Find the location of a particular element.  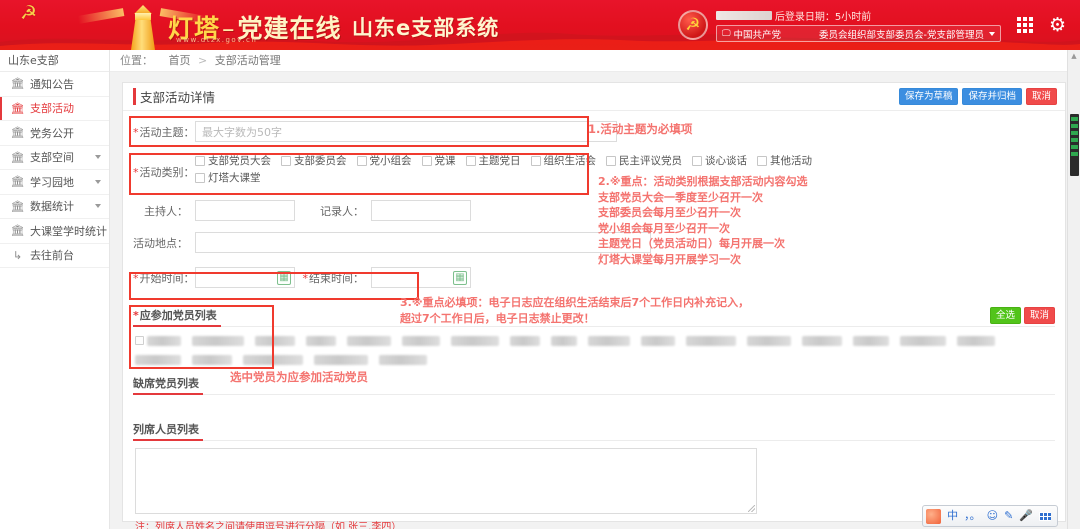

building-icon: 🏛 is located at coordinates (17, 84).